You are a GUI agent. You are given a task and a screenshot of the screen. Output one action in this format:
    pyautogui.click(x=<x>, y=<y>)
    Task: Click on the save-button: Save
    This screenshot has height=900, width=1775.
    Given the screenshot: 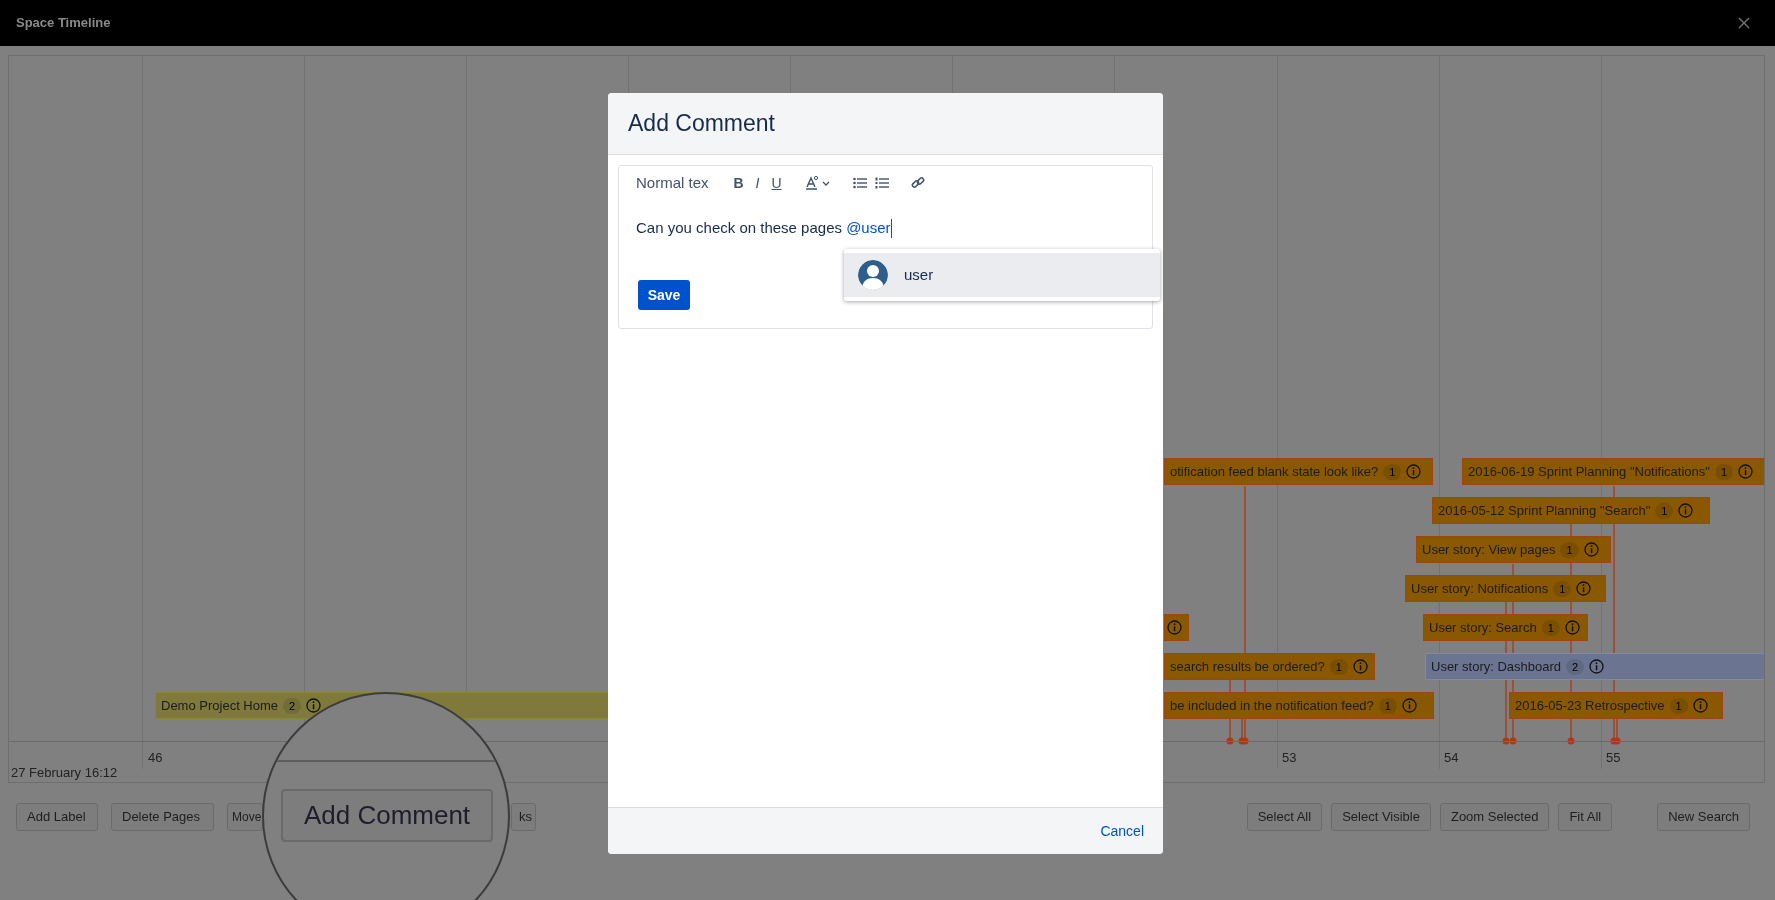 What is the action you would take?
    pyautogui.click(x=664, y=295)
    